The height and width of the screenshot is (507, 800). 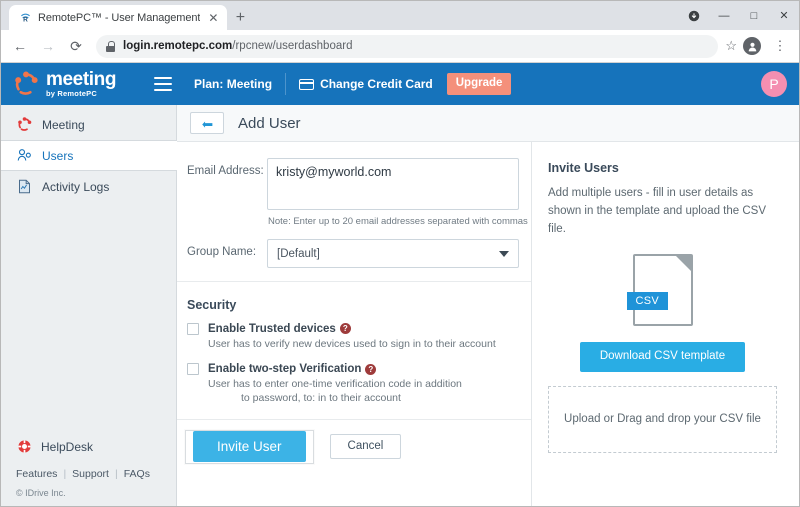 I want to click on email-field-row: Email Address: kristy@myworld.com, so click(x=354, y=184).